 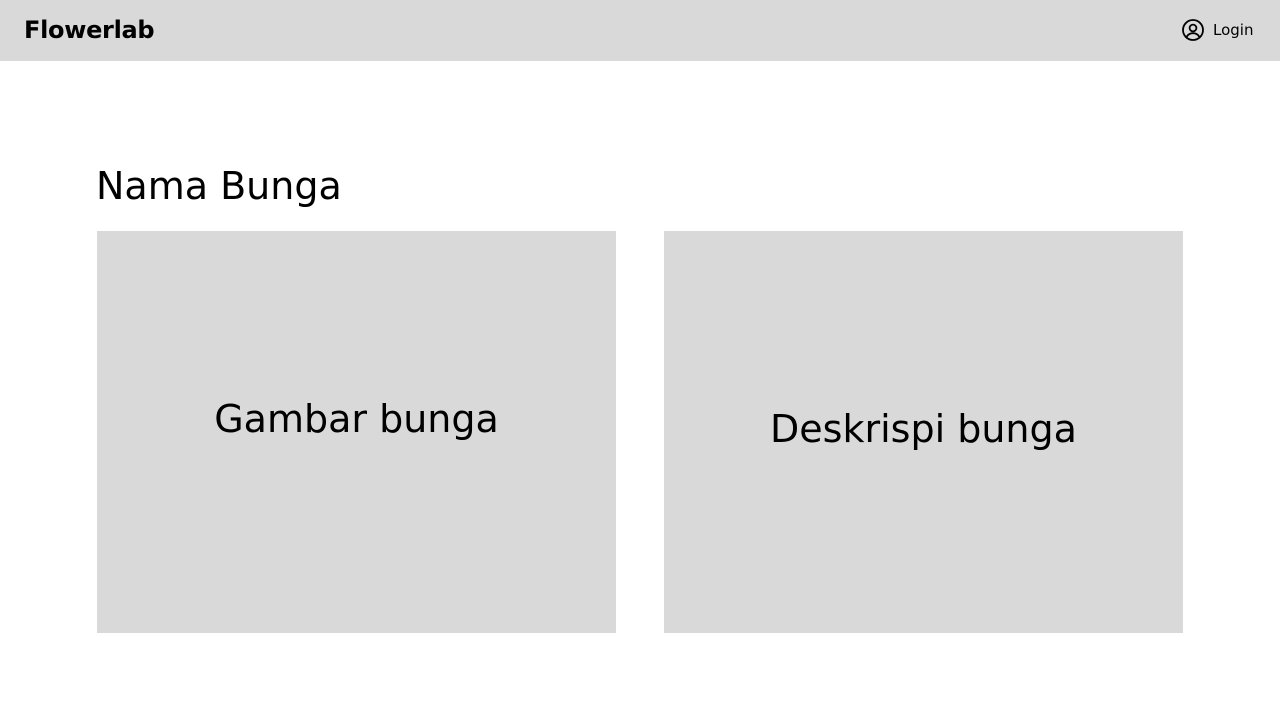 I want to click on flower-description-label: Deskrispi bunga, so click(x=923, y=429).